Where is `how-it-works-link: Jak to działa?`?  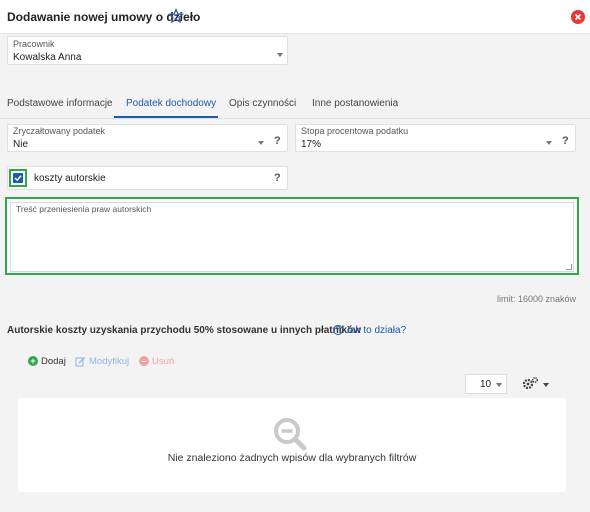
how-it-works-link: Jak to działa? is located at coordinates (375, 330).